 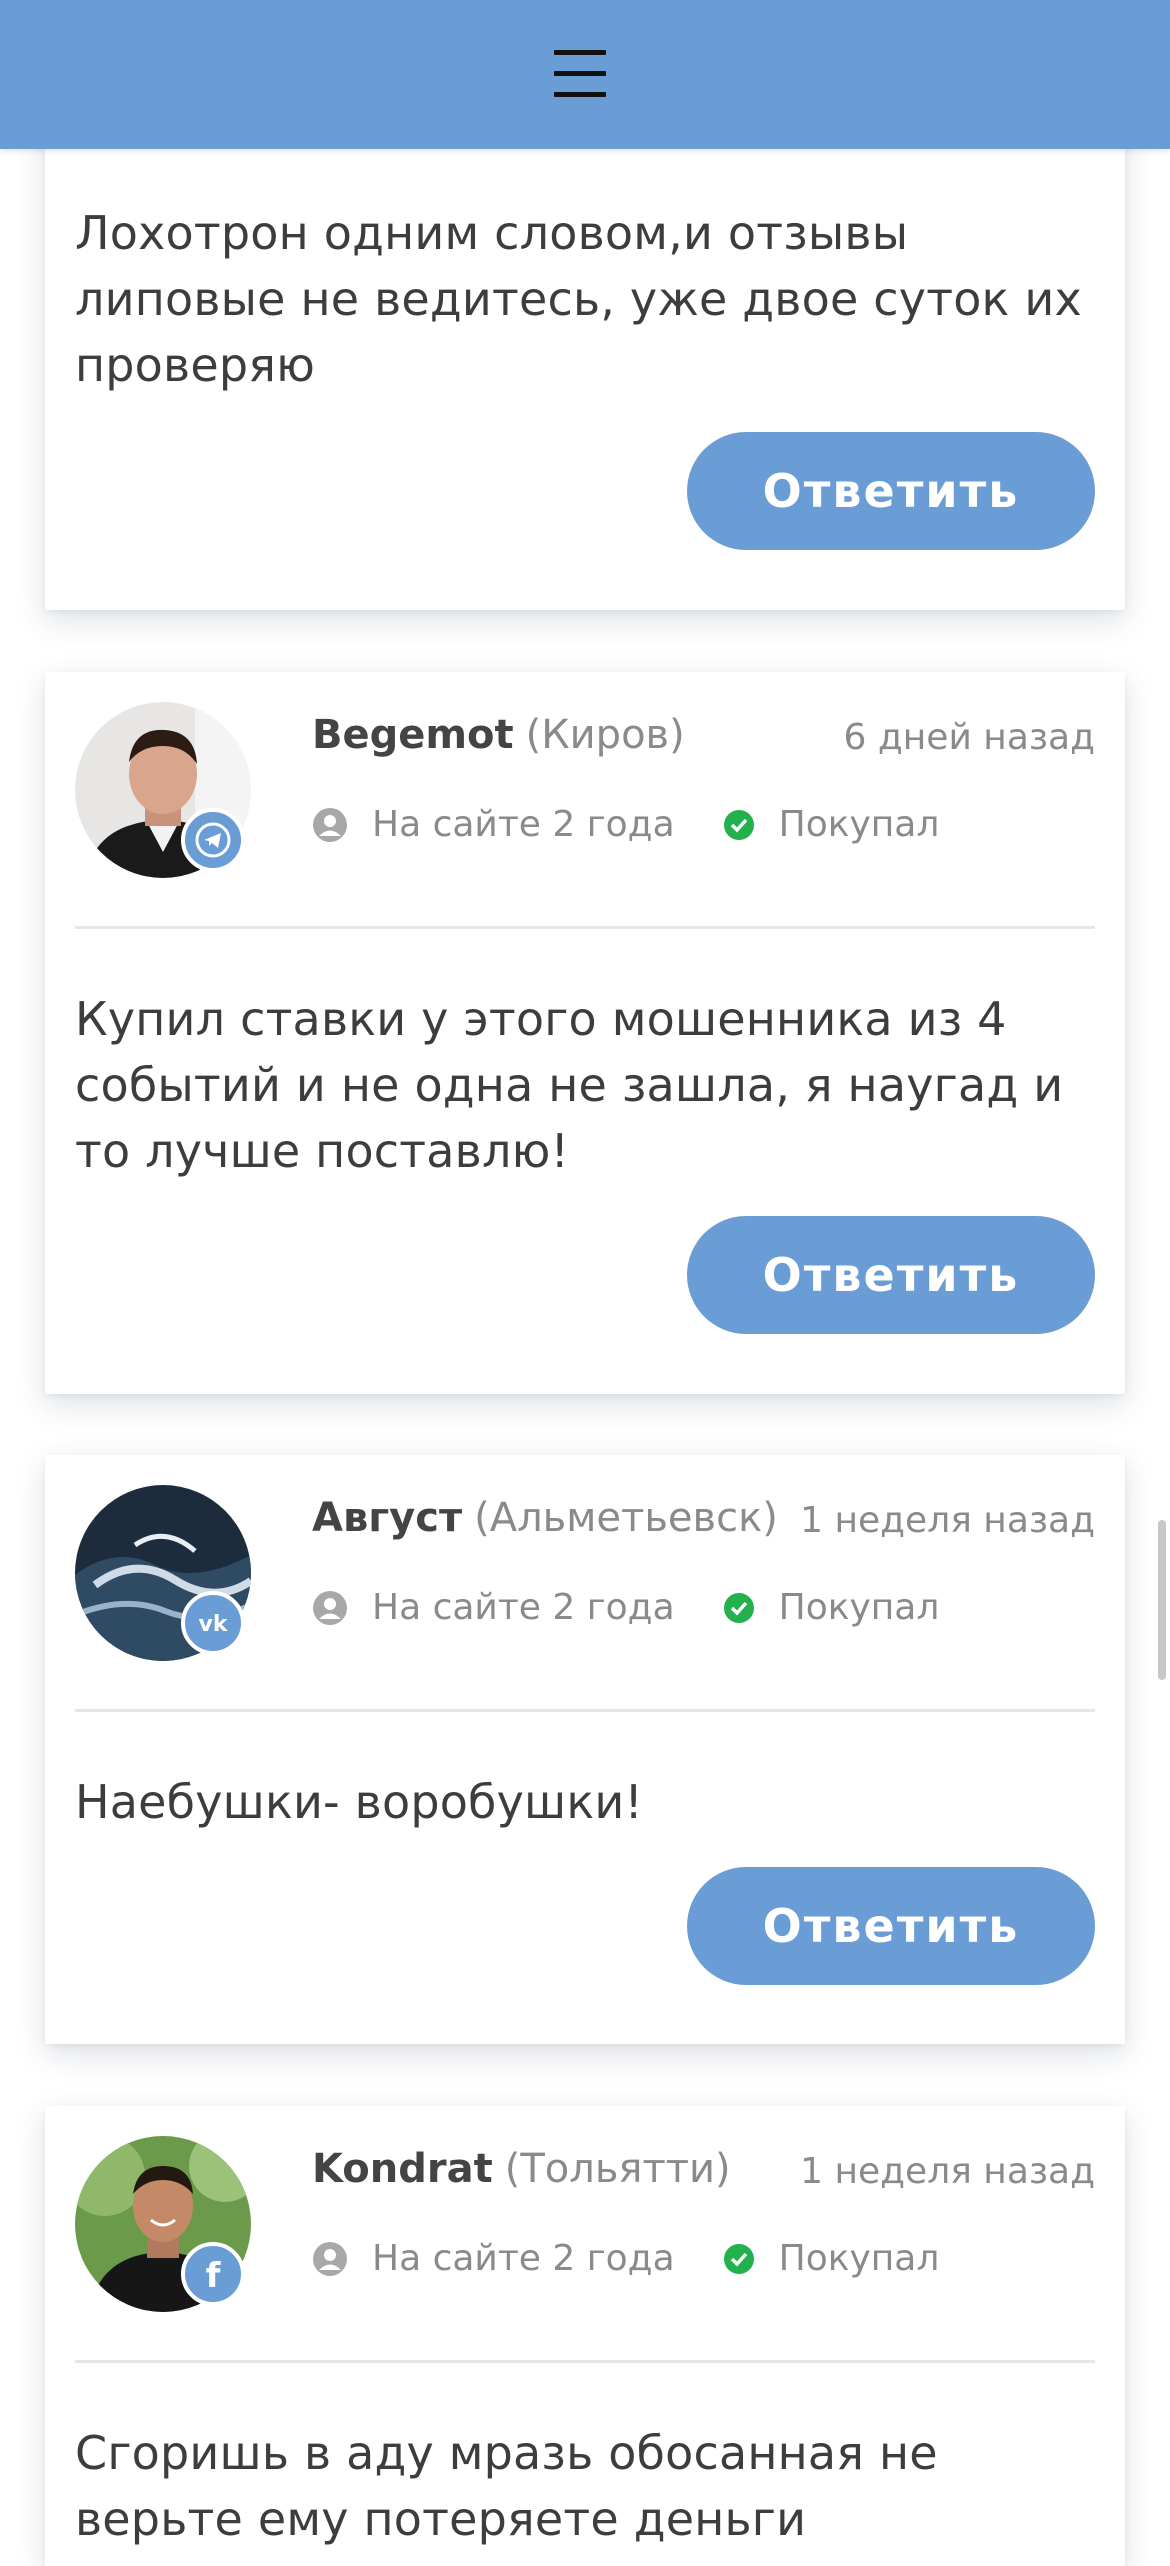 I want to click on scrollbar, so click(x=1162, y=1600).